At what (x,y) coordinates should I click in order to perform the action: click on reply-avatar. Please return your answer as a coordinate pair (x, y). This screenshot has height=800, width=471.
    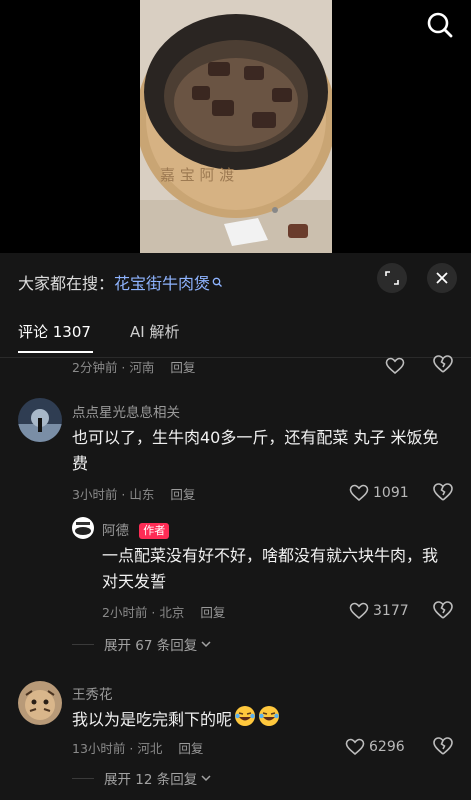
    Looking at the image, I should click on (83, 528).